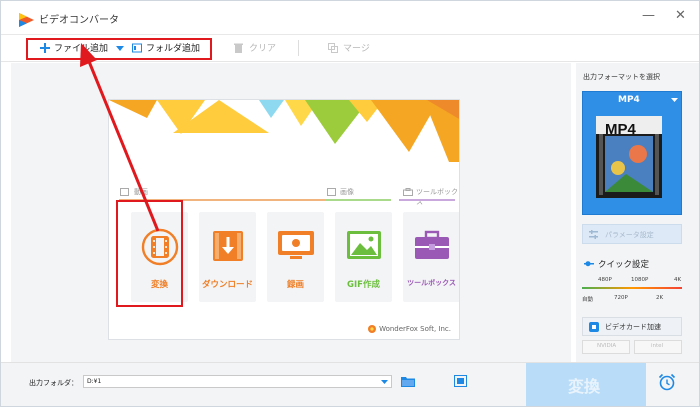 This screenshot has height=407, width=700. I want to click on parameter-settings-button: パラメータ設定, so click(632, 234).